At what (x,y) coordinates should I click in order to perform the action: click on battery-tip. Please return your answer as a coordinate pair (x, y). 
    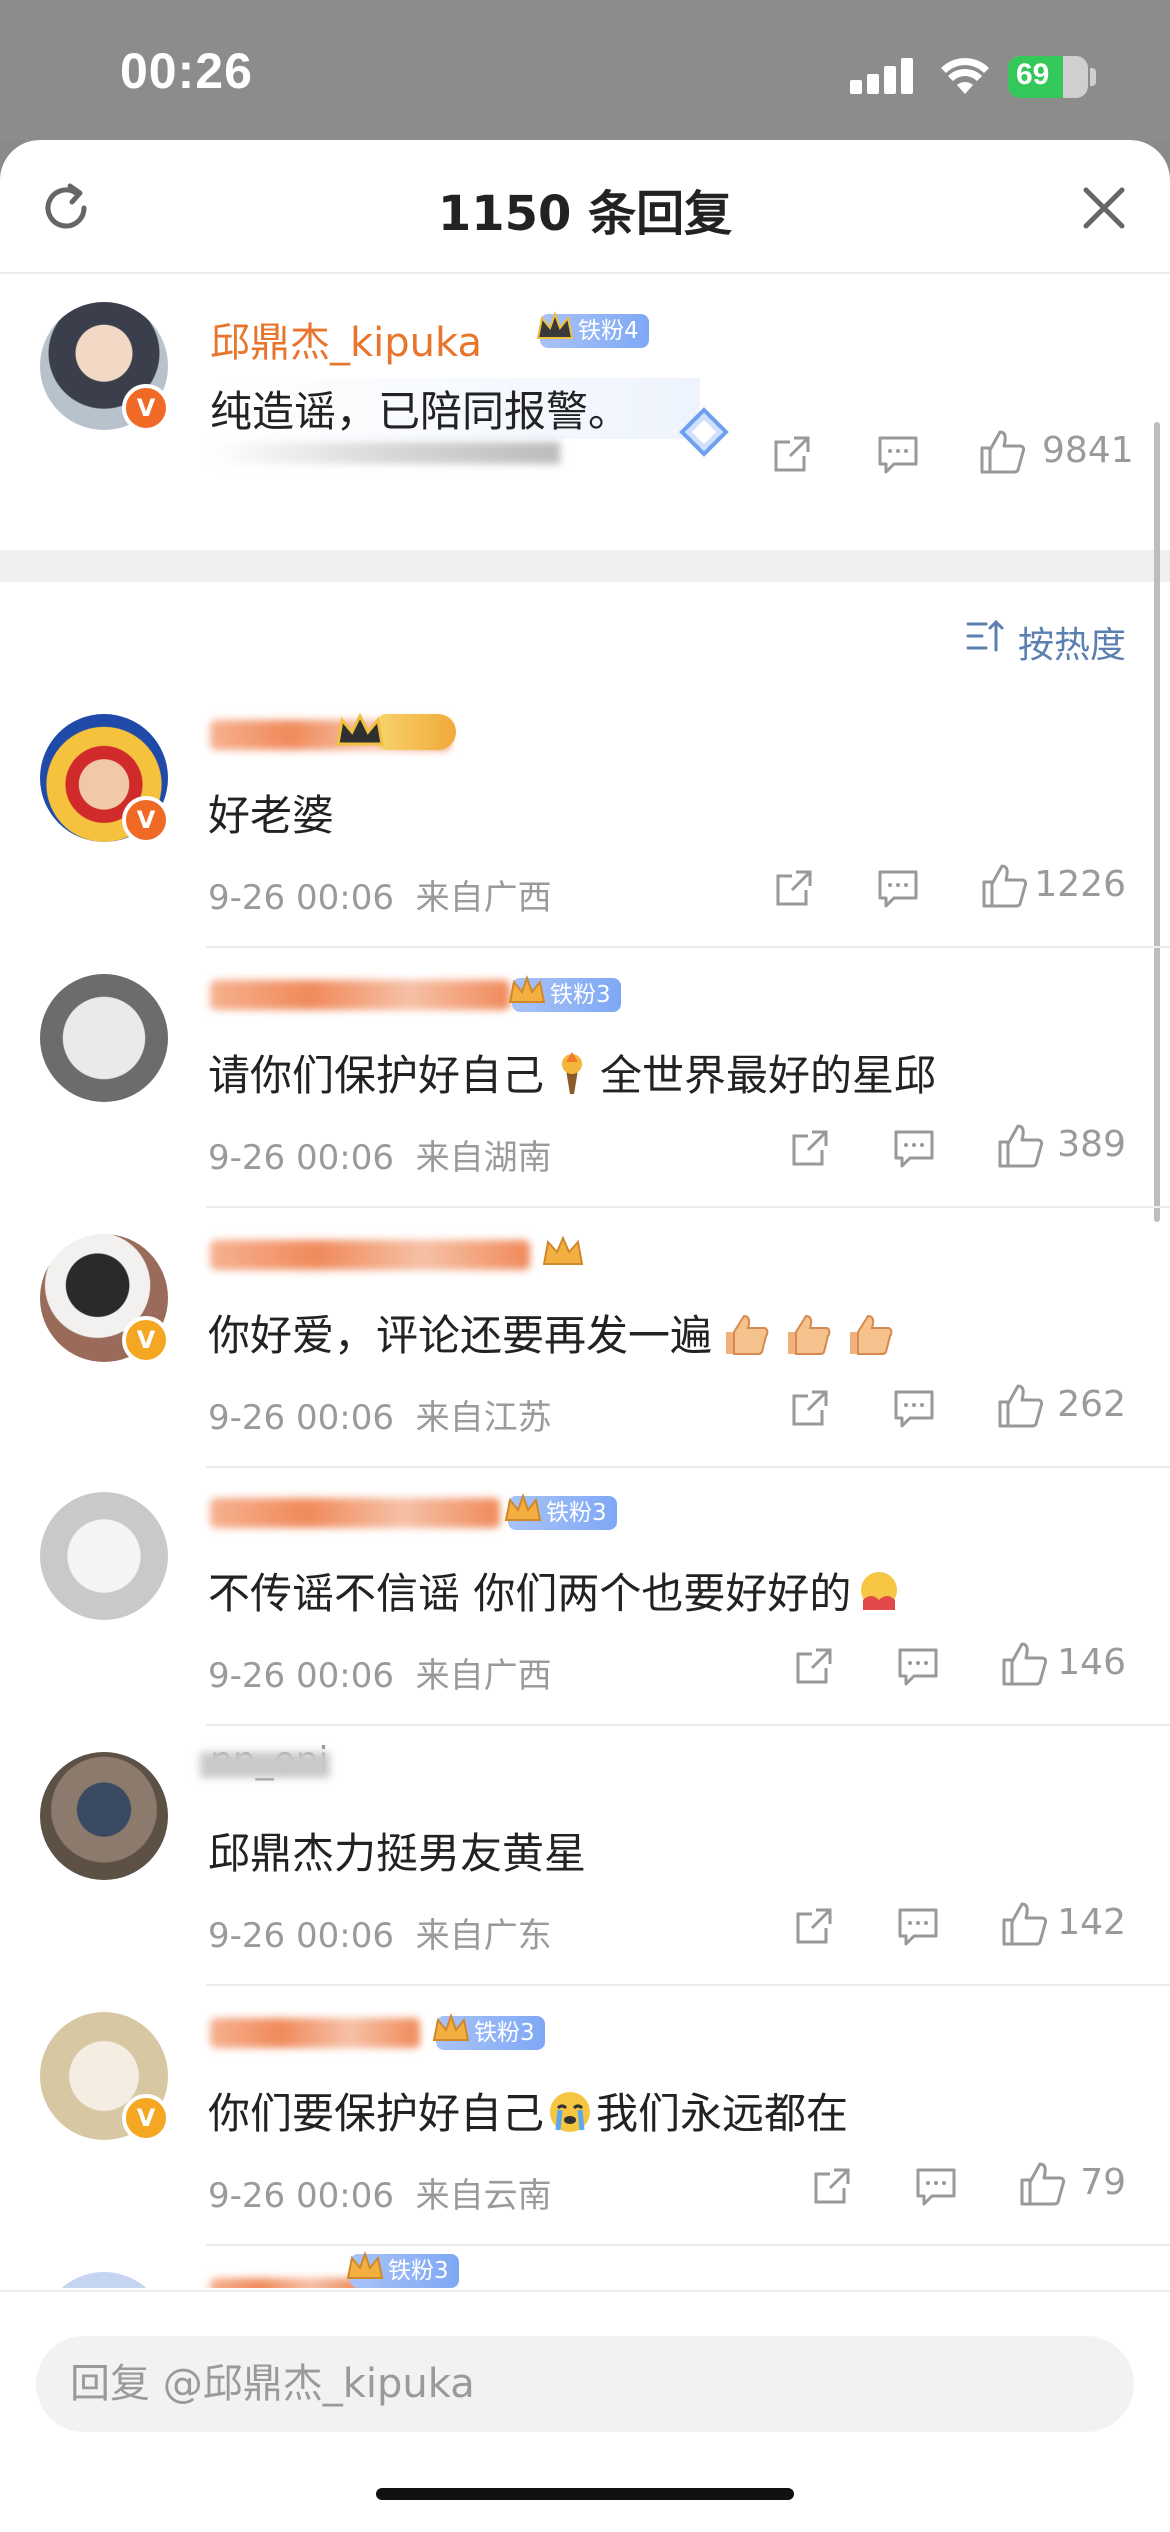
    Looking at the image, I should click on (1093, 77).